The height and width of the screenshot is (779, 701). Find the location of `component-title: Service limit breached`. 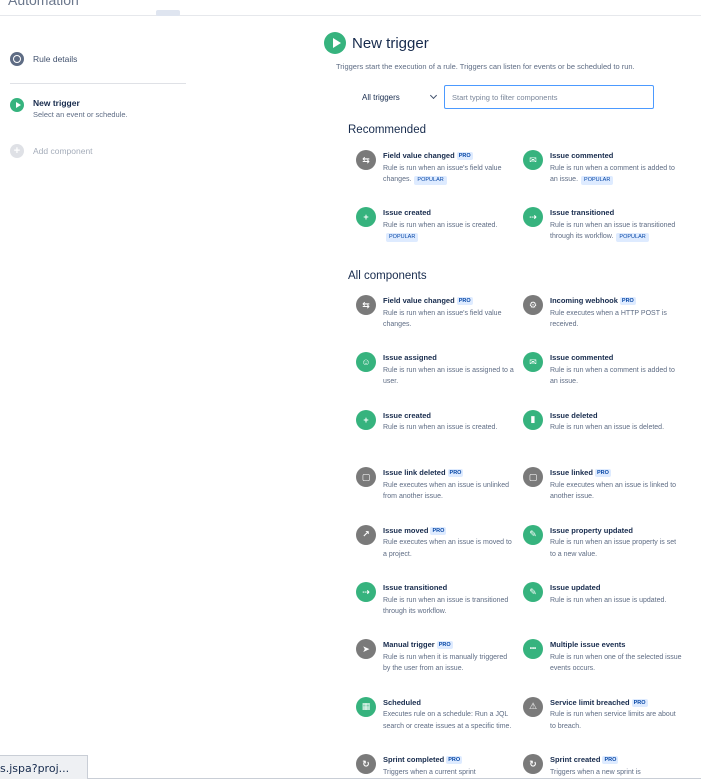

component-title: Service limit breached is located at coordinates (590, 702).